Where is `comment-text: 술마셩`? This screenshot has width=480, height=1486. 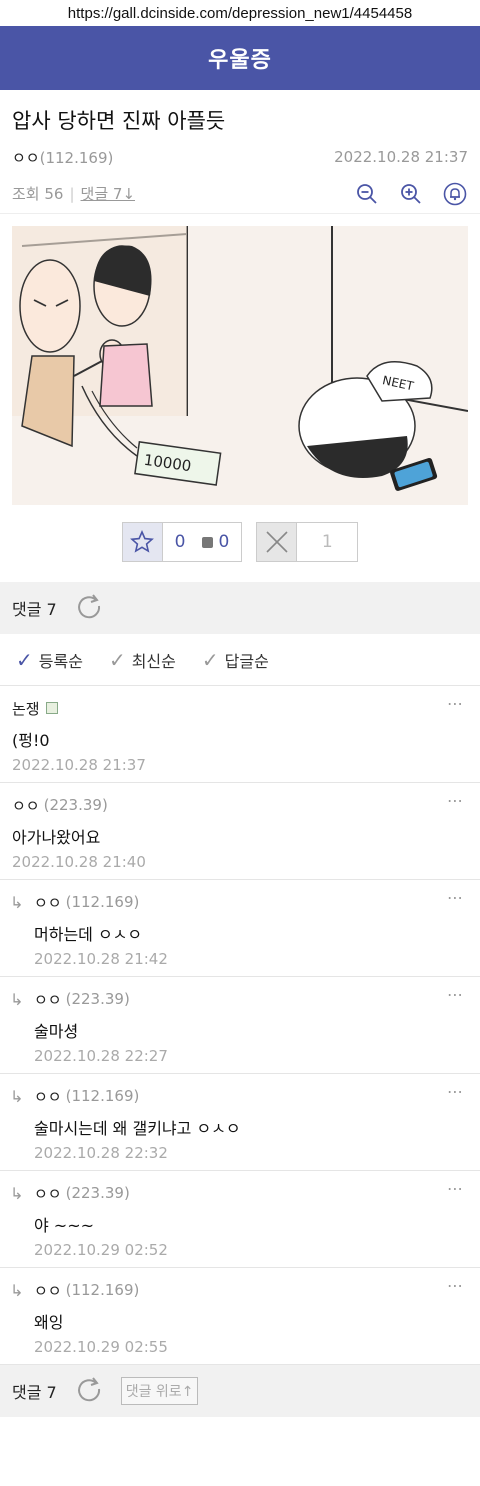
comment-text: 술마셩 is located at coordinates (56, 1031).